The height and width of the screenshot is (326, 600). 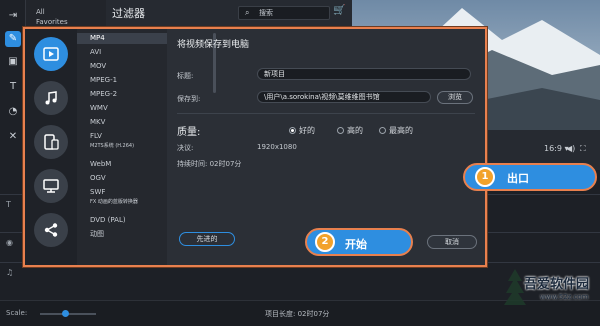 I want to click on format-item-webm: WebM, so click(x=122, y=164).